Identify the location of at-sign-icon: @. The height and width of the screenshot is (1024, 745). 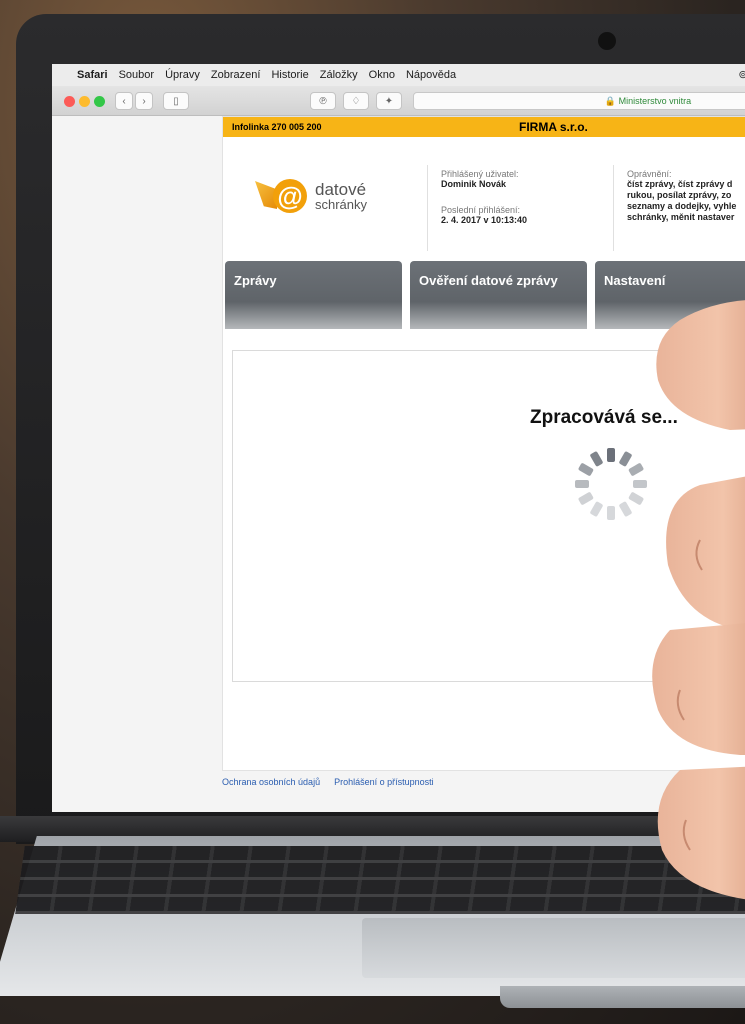
(285, 196).